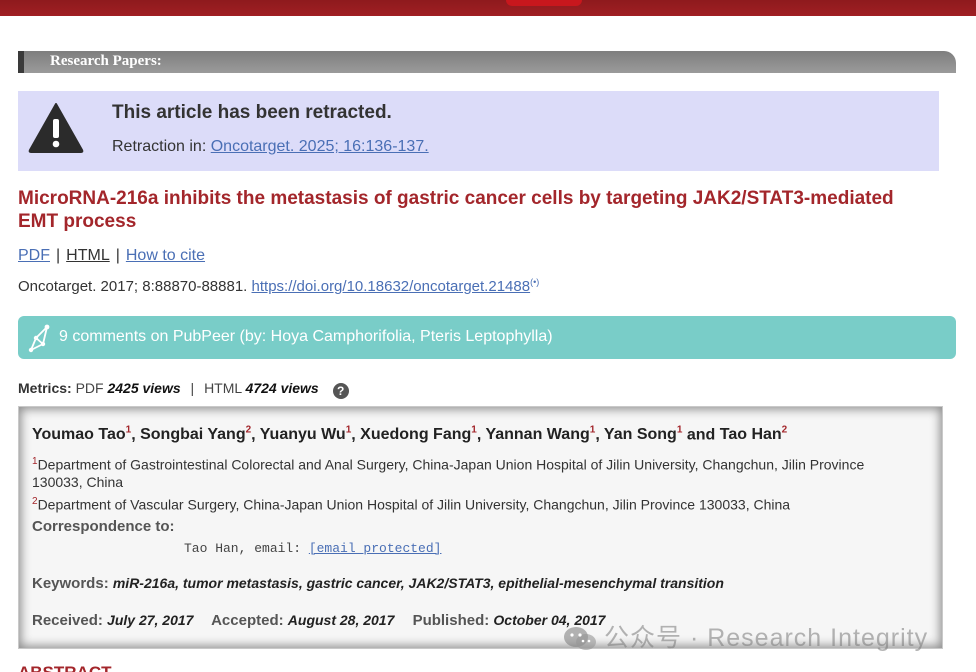 The width and height of the screenshot is (976, 672). What do you see at coordinates (643, 434) in the screenshot?
I see `author: Yan Song1` at bounding box center [643, 434].